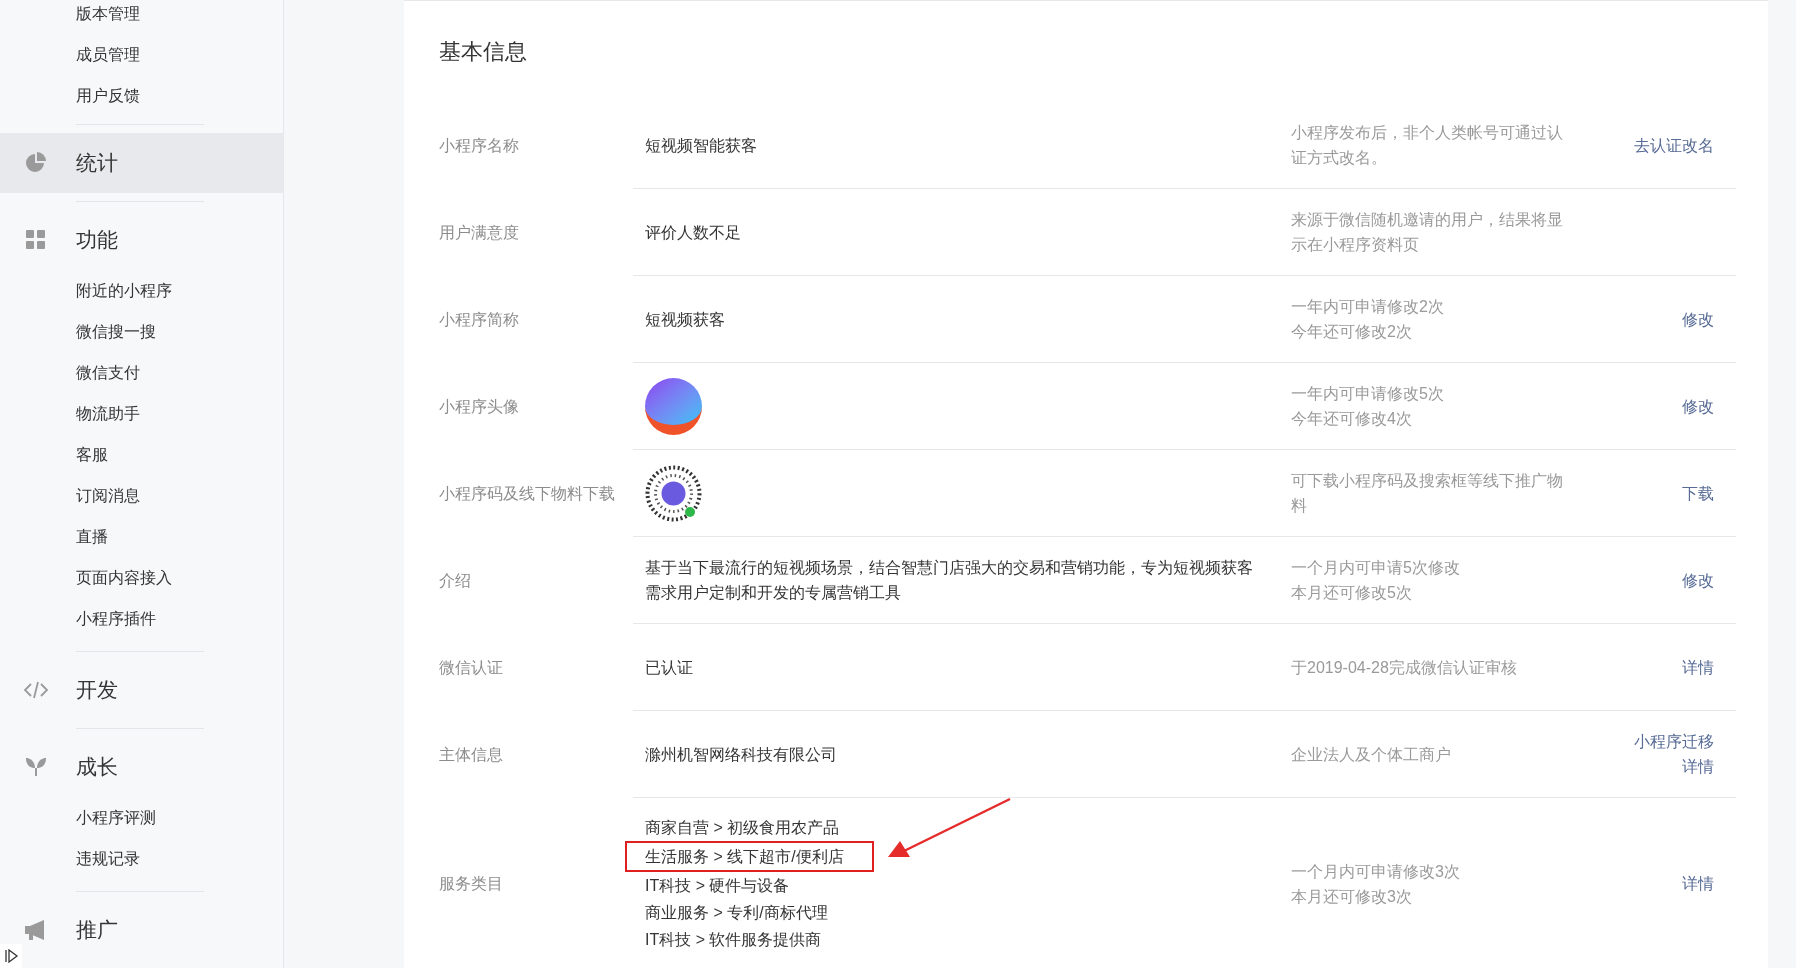 The height and width of the screenshot is (968, 1796). I want to click on code-icon, so click(36, 690).